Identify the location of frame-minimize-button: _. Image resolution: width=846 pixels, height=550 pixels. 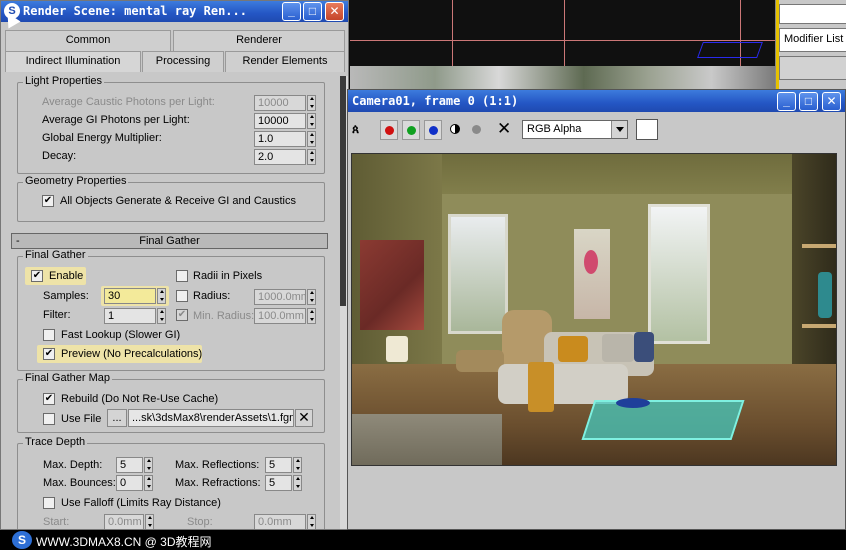
(786, 101).